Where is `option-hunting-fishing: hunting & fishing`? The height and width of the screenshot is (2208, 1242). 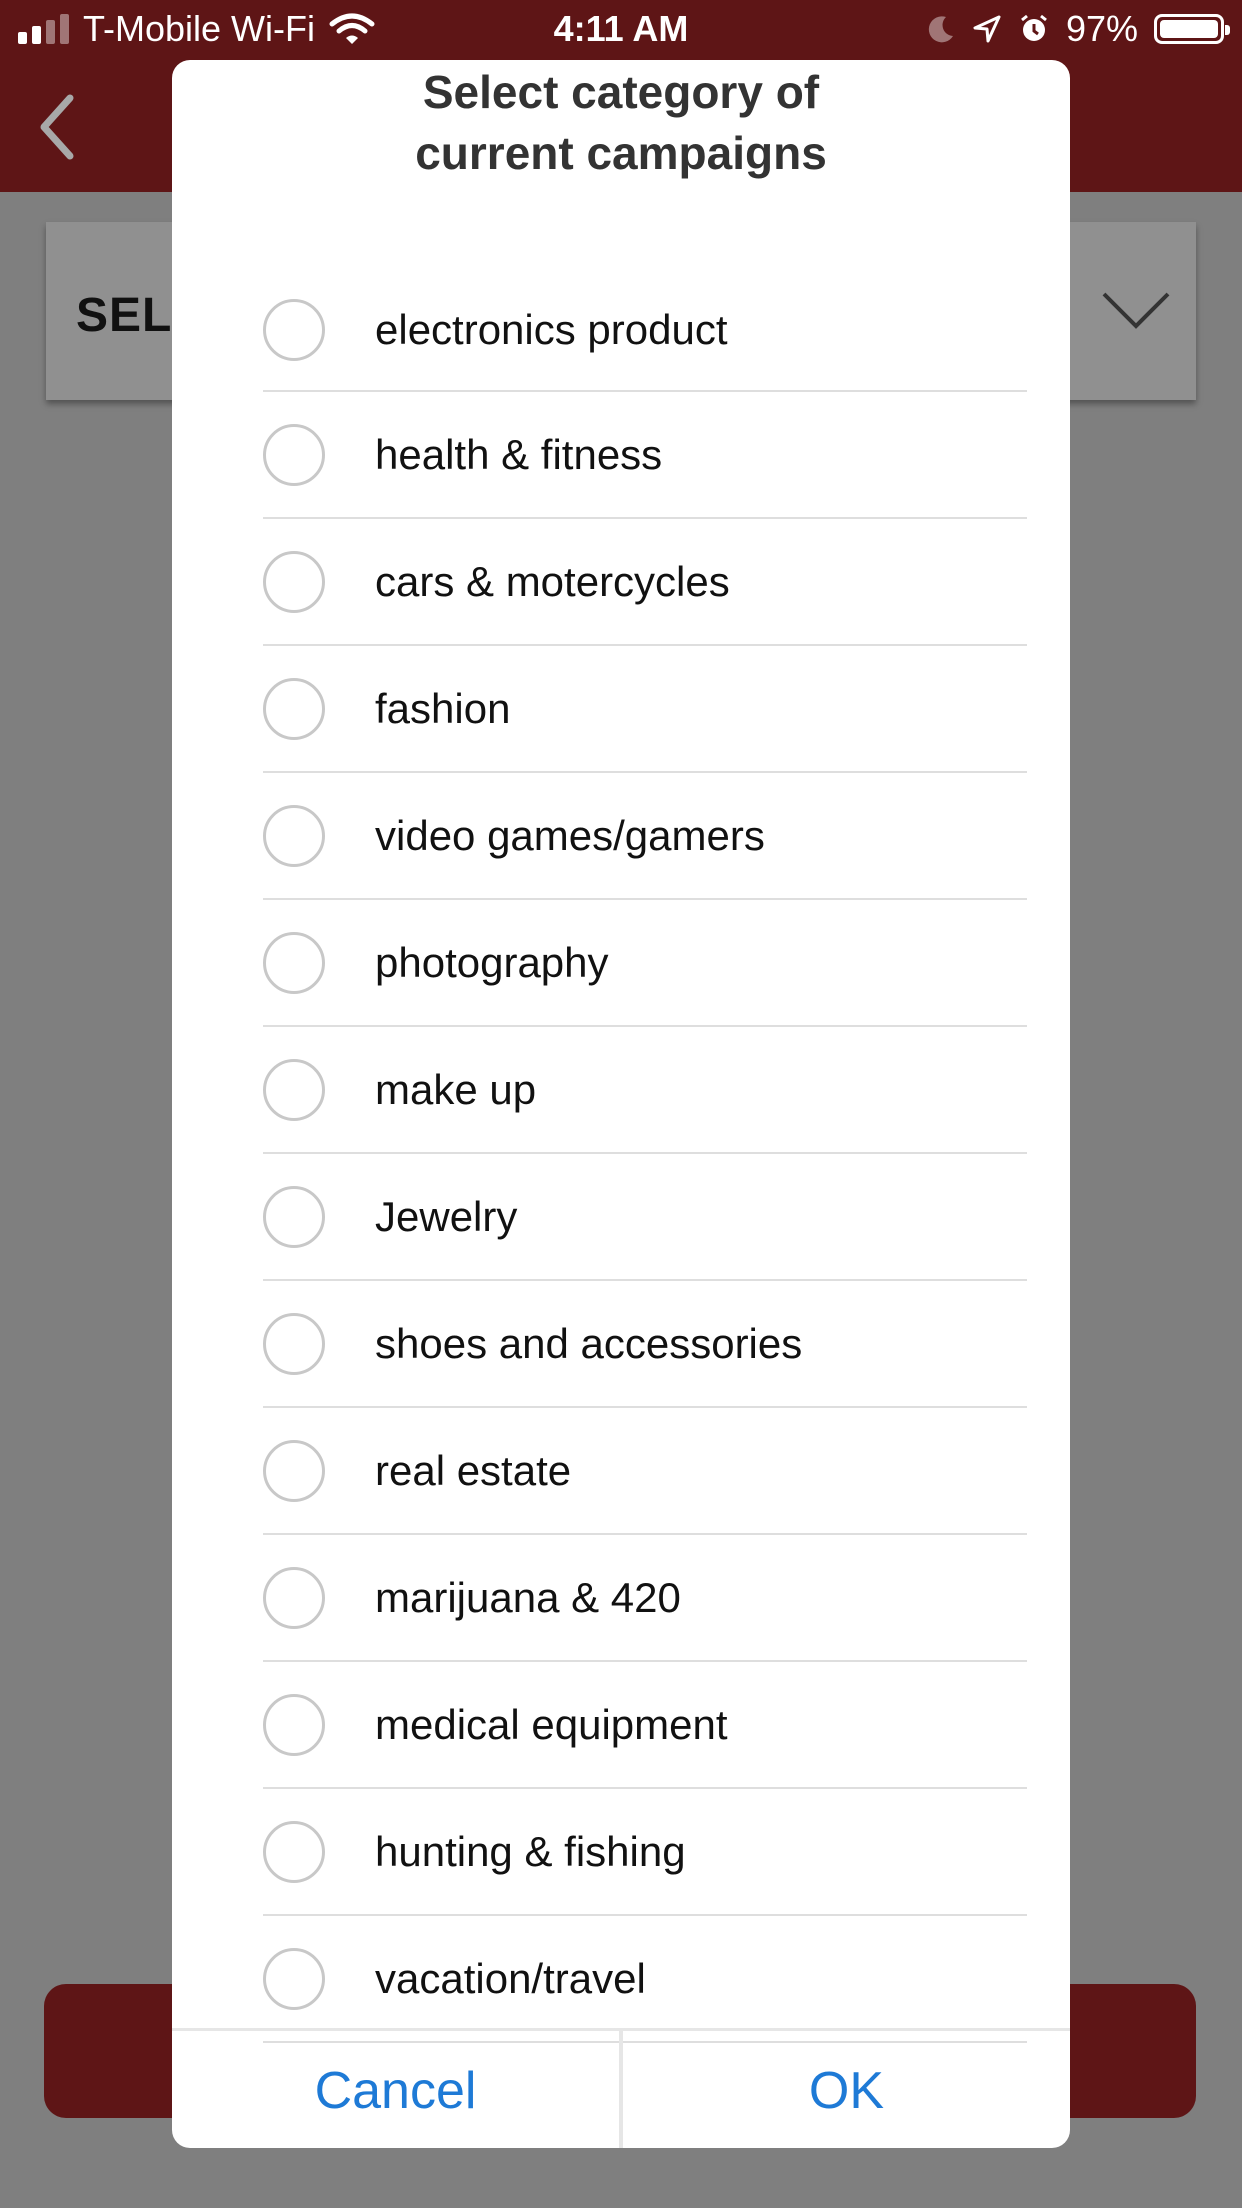
option-hunting-fishing: hunting & fishing is located at coordinates (645, 1852).